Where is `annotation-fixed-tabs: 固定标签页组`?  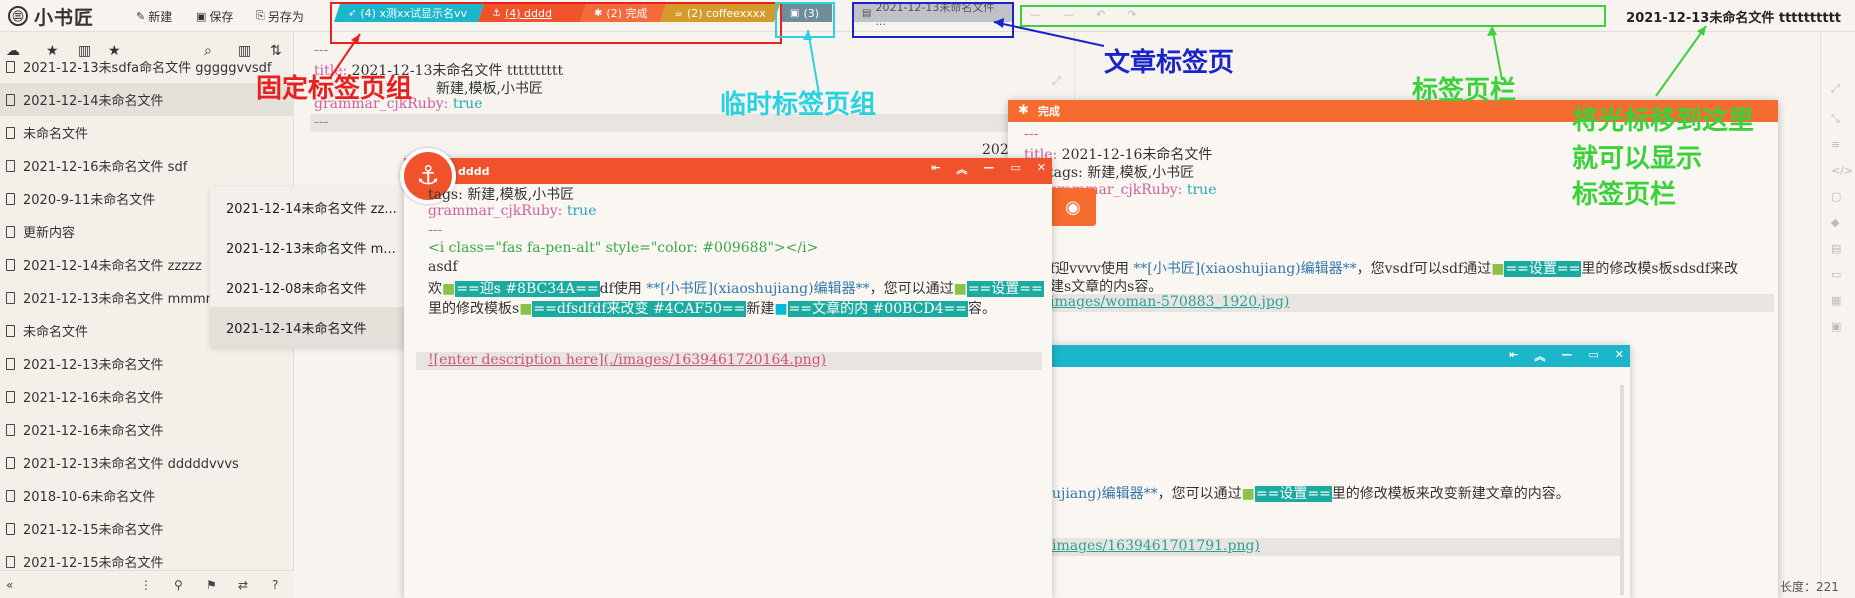 annotation-fixed-tabs: 固定标签页组 is located at coordinates (334, 89).